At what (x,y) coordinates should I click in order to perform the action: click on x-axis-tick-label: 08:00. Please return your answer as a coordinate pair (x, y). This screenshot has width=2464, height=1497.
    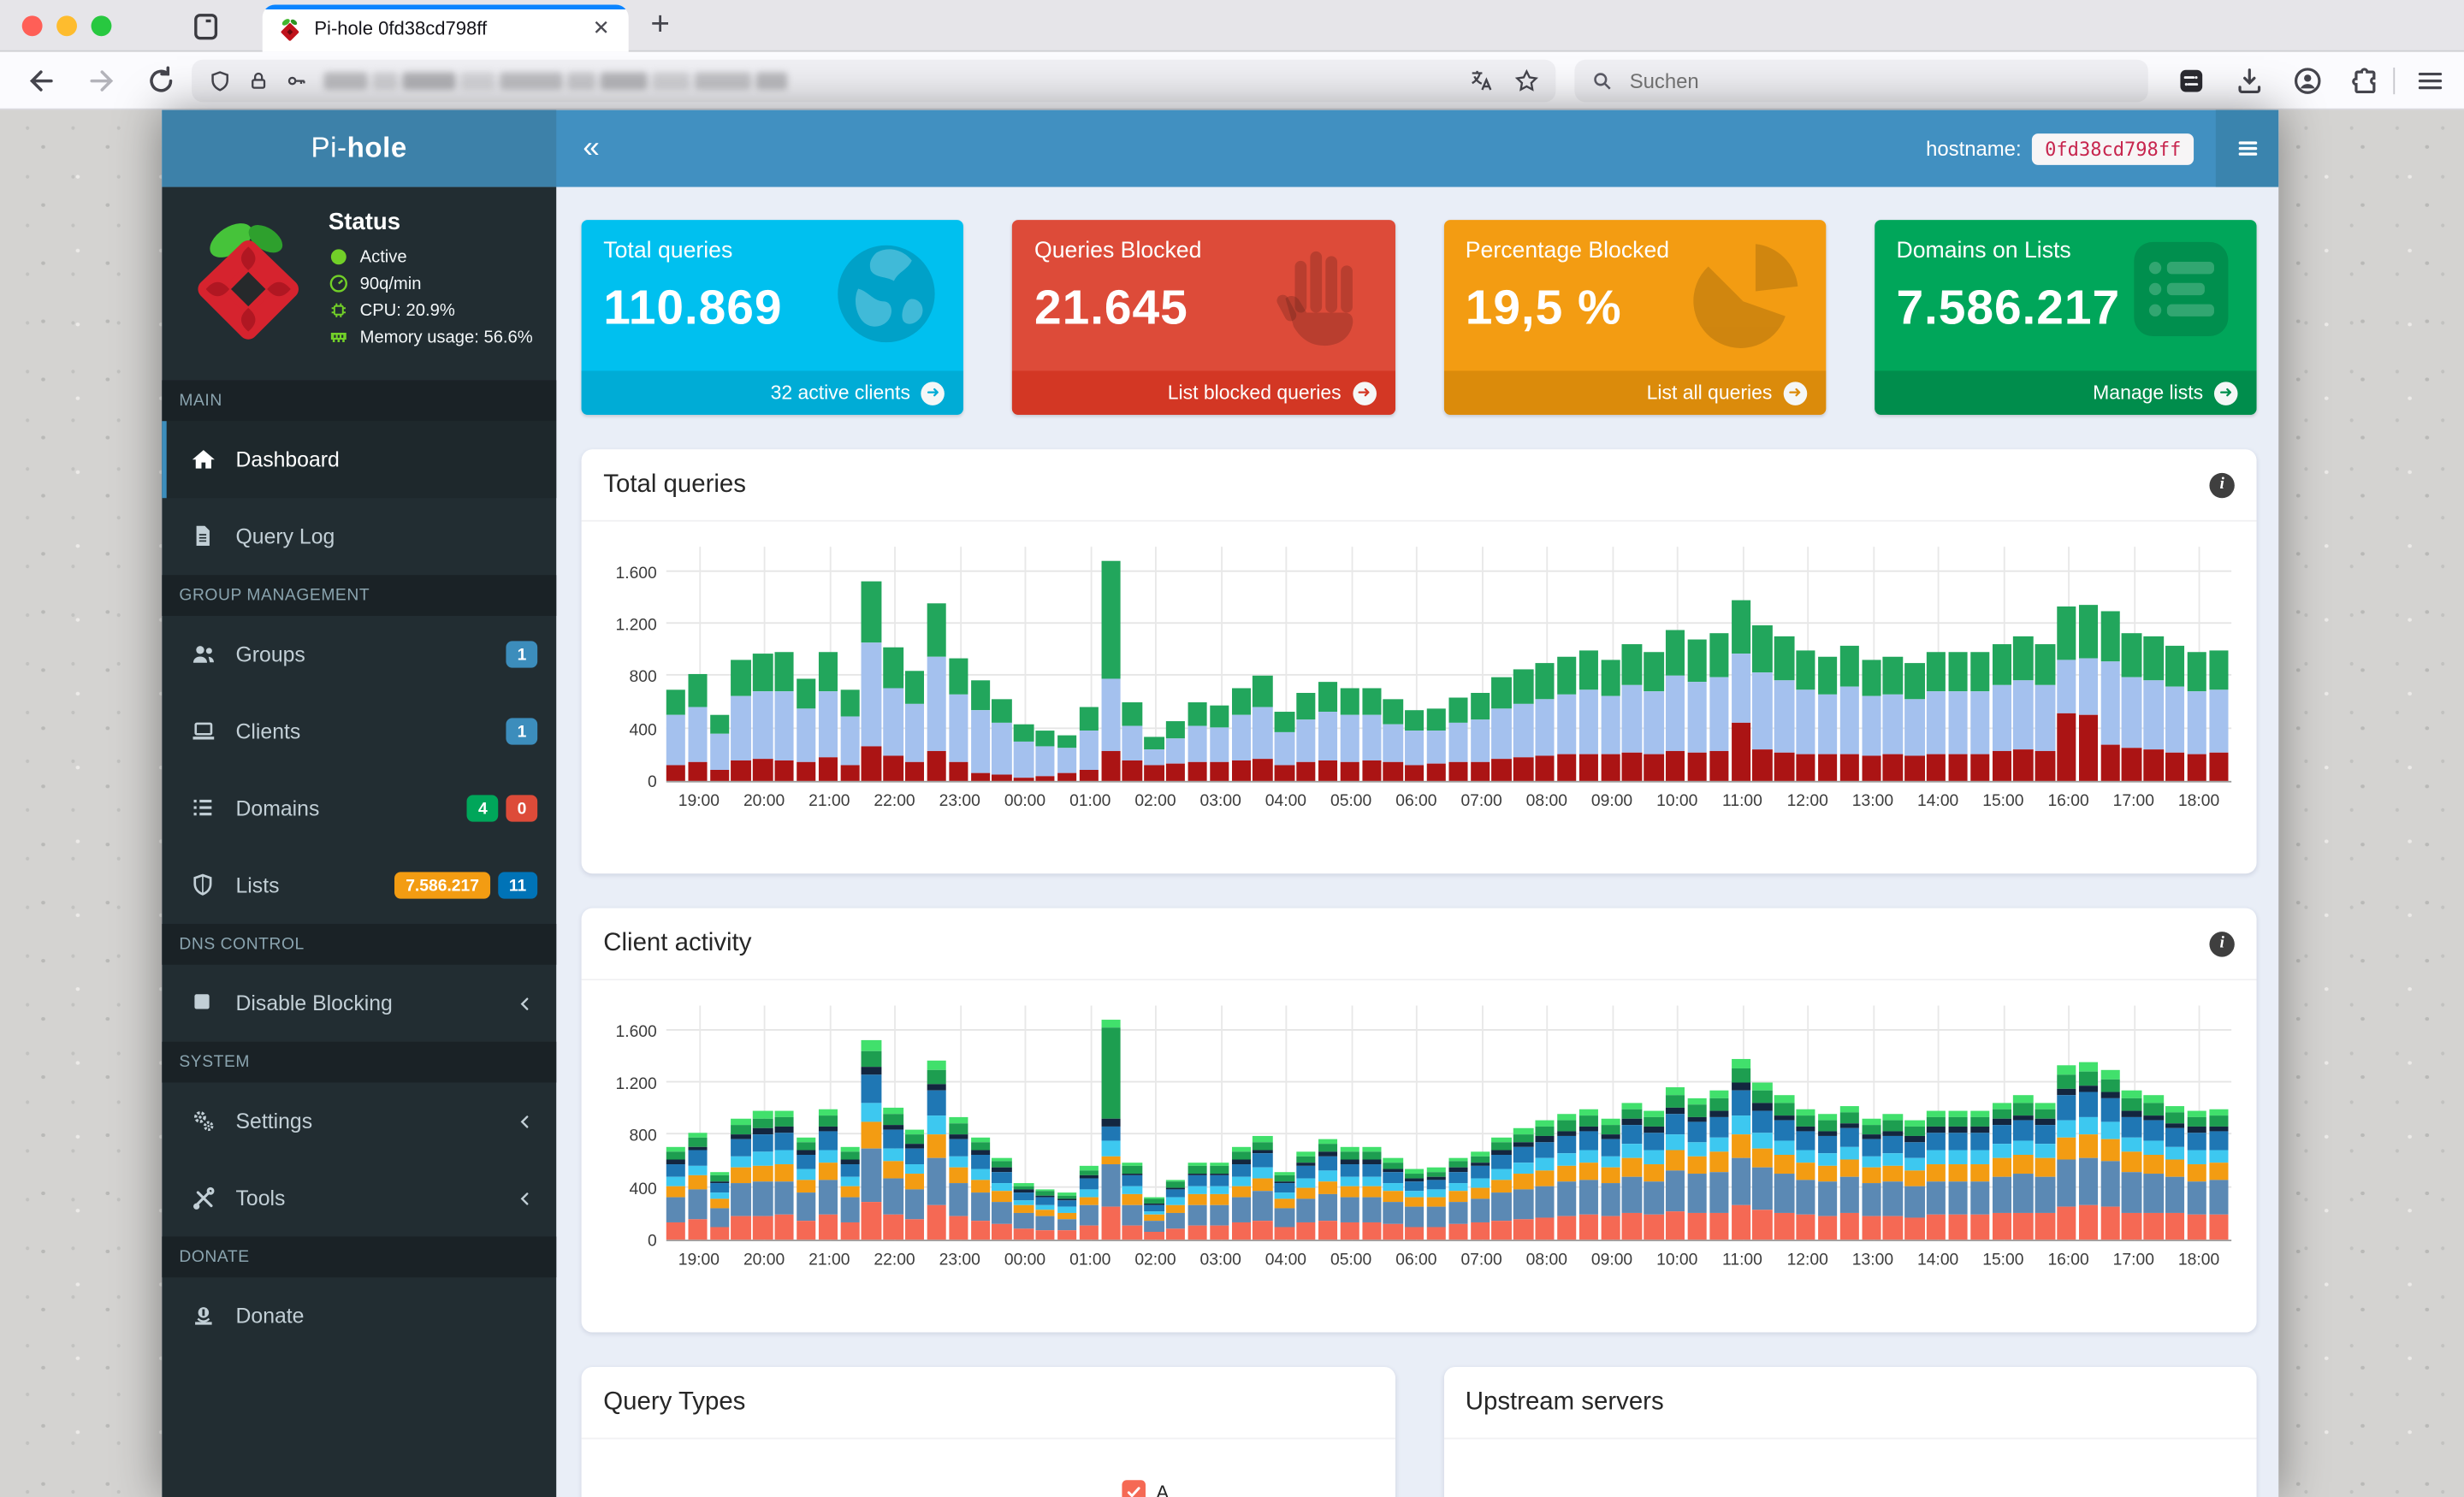
    Looking at the image, I should click on (1546, 801).